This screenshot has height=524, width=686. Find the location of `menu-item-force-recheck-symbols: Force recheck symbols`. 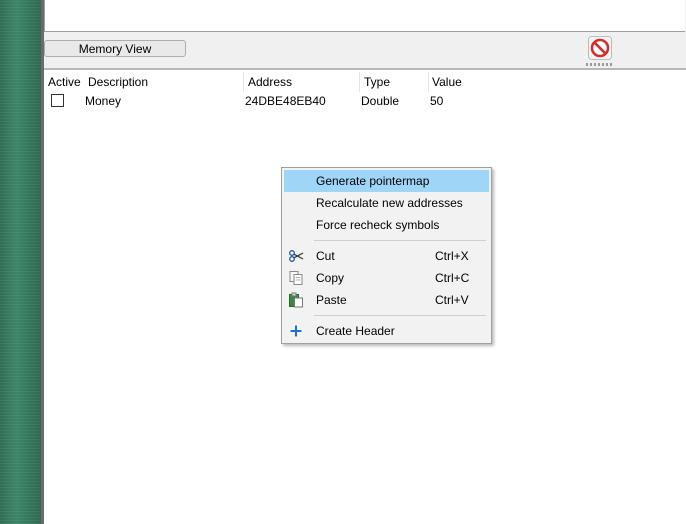

menu-item-force-recheck-symbols: Force recheck symbols is located at coordinates (386, 225).